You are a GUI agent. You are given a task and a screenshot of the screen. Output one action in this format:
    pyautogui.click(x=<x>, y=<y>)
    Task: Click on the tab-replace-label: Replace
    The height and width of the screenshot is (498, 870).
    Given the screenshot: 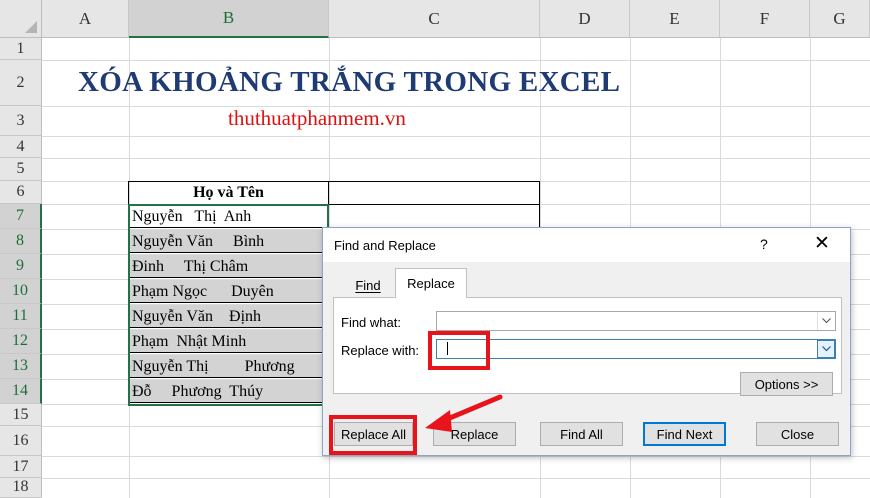 What is the action you would take?
    pyautogui.click(x=431, y=283)
    